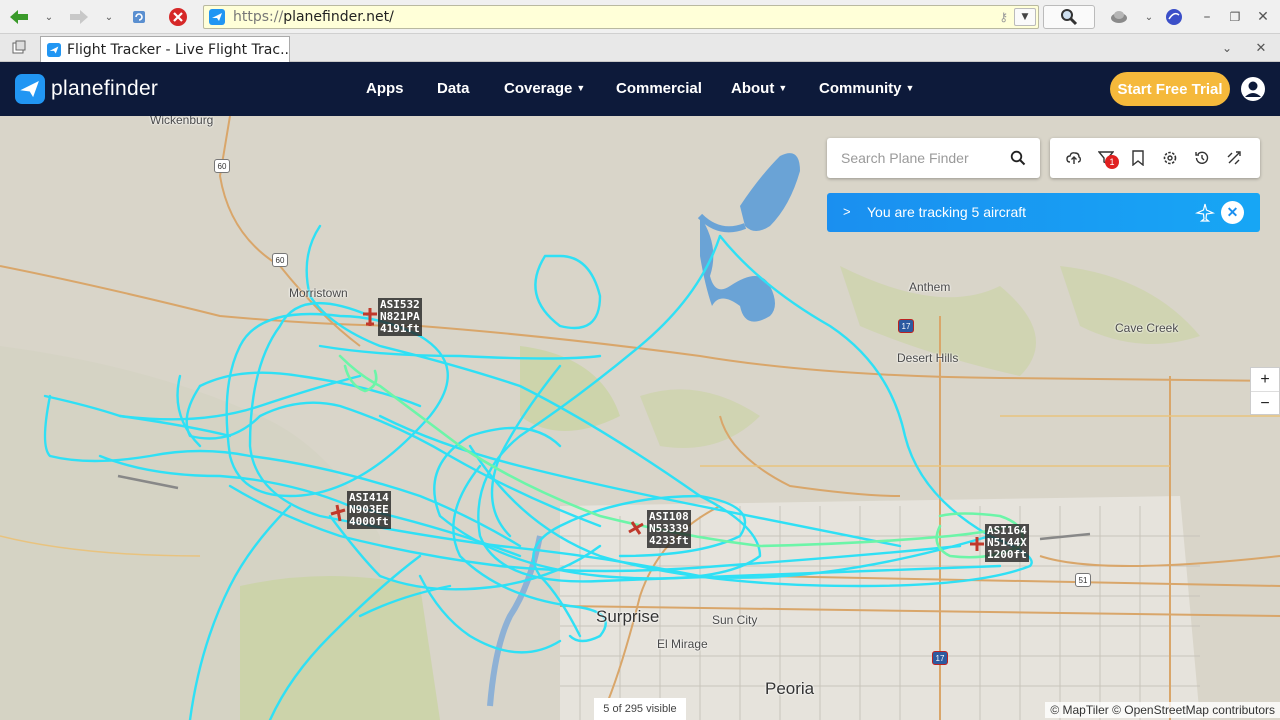 This screenshot has height=720, width=1280. What do you see at coordinates (544, 88) in the screenshot?
I see `nav-coverage: Coverage ▼` at bounding box center [544, 88].